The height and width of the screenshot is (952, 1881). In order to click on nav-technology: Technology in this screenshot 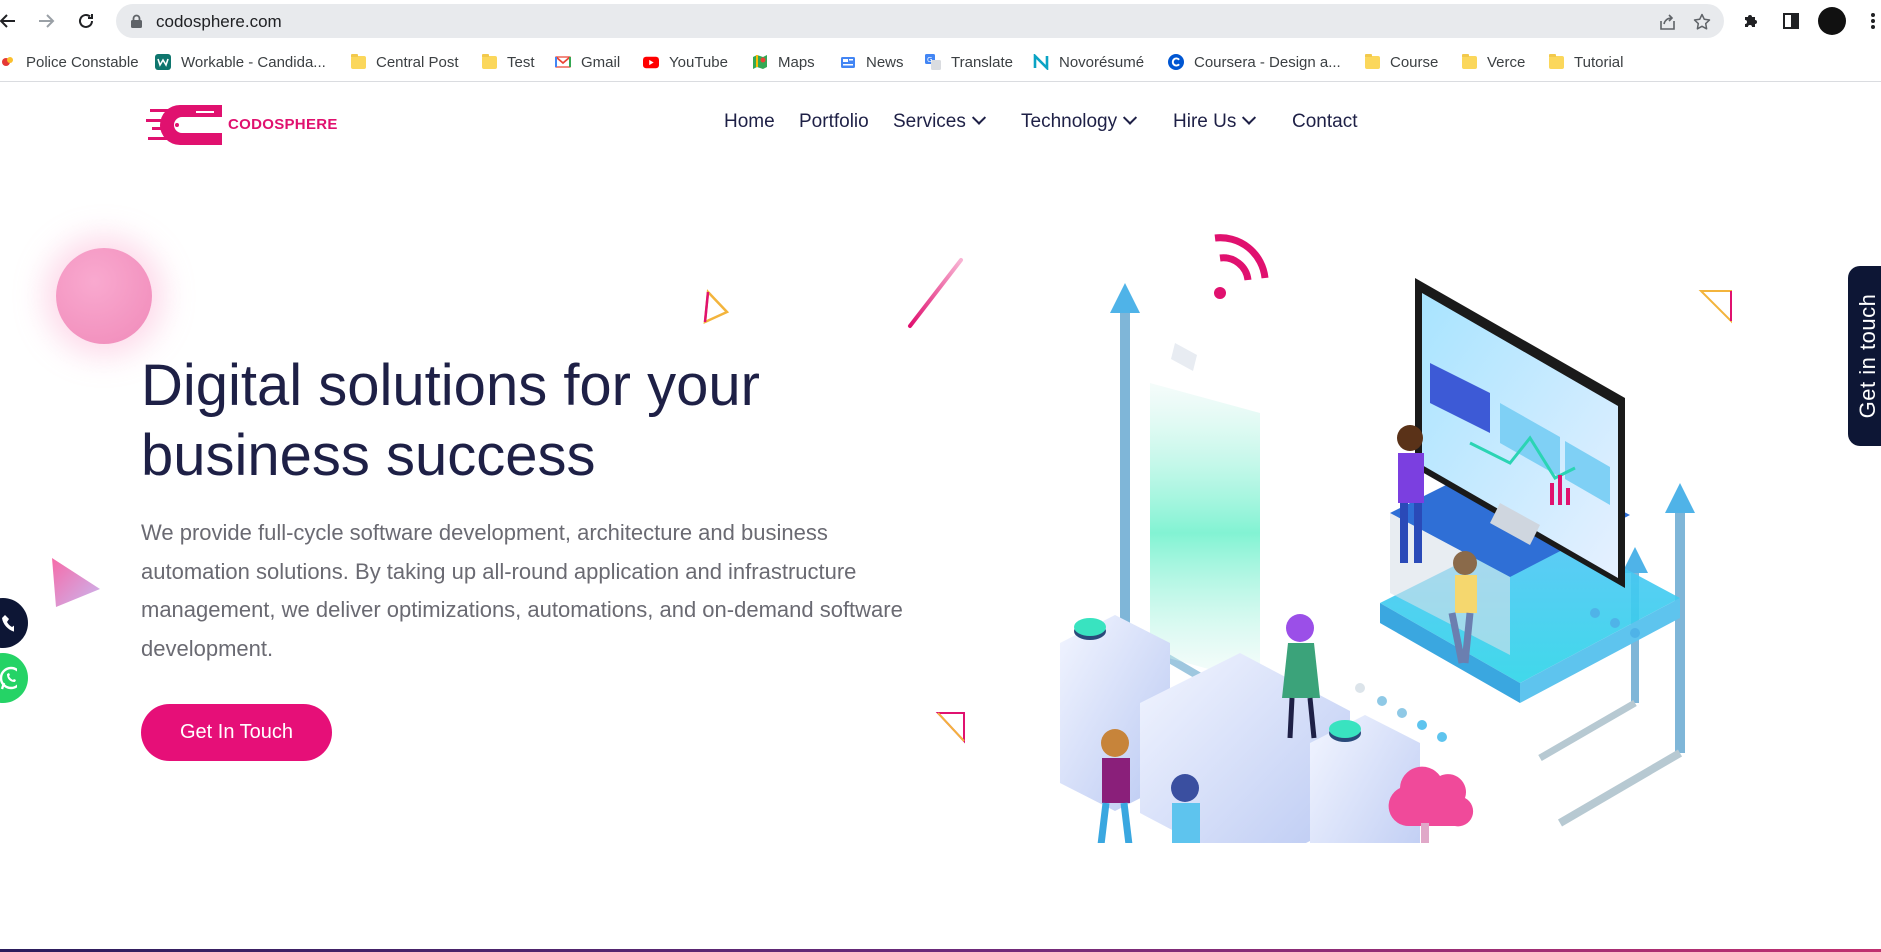, I will do `click(1079, 121)`.